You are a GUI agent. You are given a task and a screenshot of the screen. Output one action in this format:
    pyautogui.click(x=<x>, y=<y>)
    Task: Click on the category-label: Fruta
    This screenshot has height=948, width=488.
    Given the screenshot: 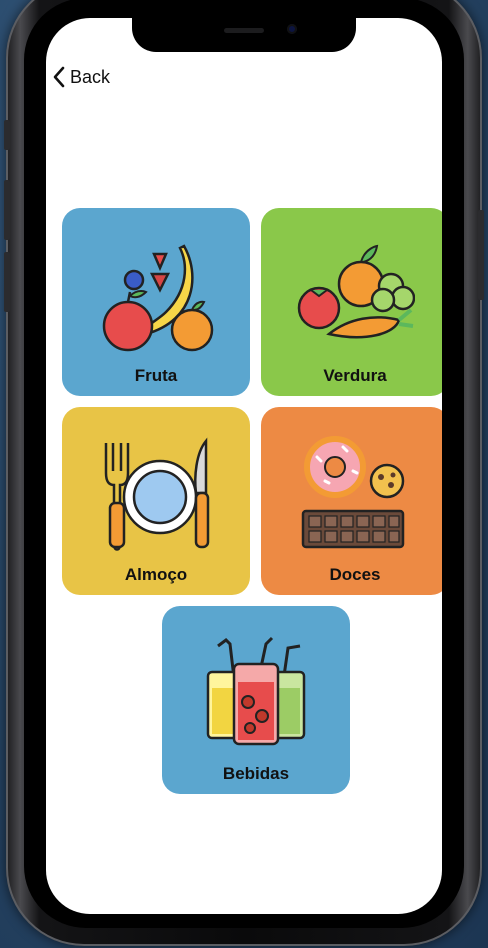 What is the action you would take?
    pyautogui.click(x=156, y=375)
    